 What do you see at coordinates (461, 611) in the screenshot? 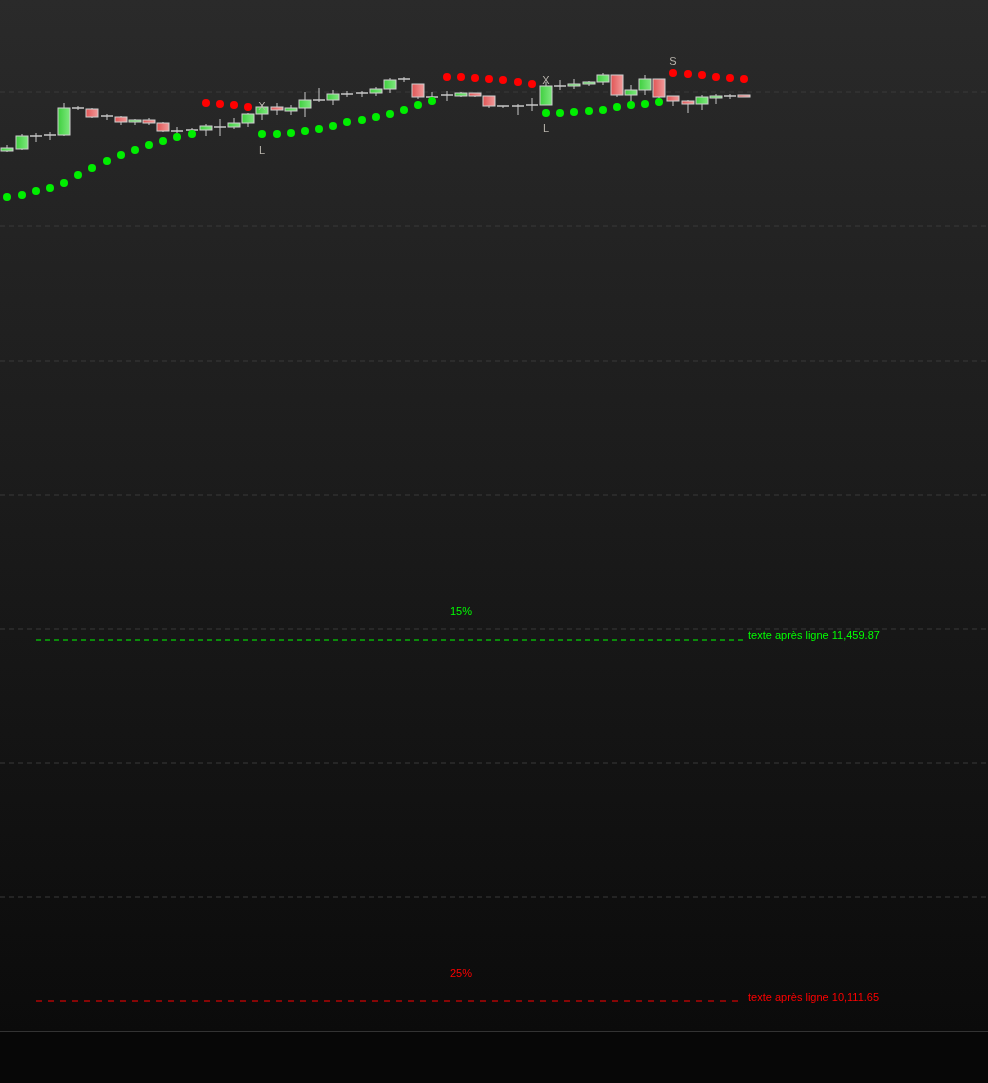
I see `level-percent: 15%` at bounding box center [461, 611].